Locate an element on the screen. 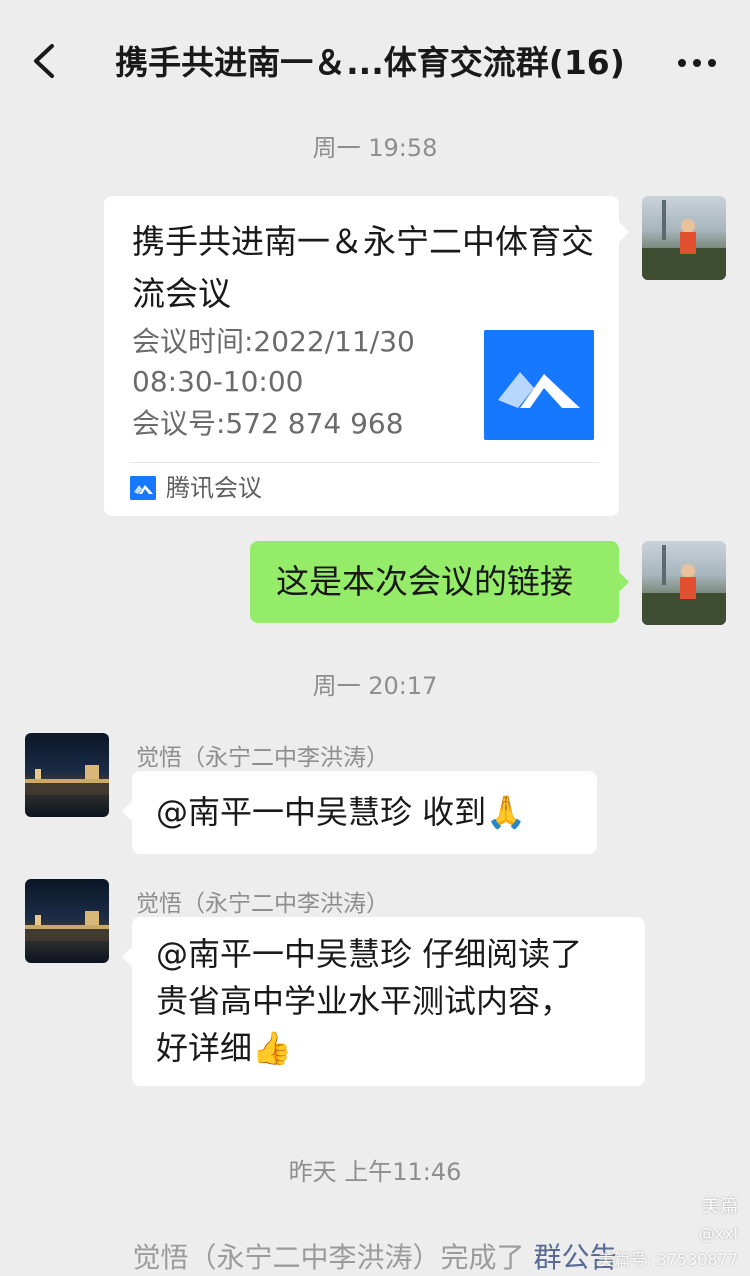  chat-header: 携手共进南一＆...体育交流群(16) is located at coordinates (375, 59).